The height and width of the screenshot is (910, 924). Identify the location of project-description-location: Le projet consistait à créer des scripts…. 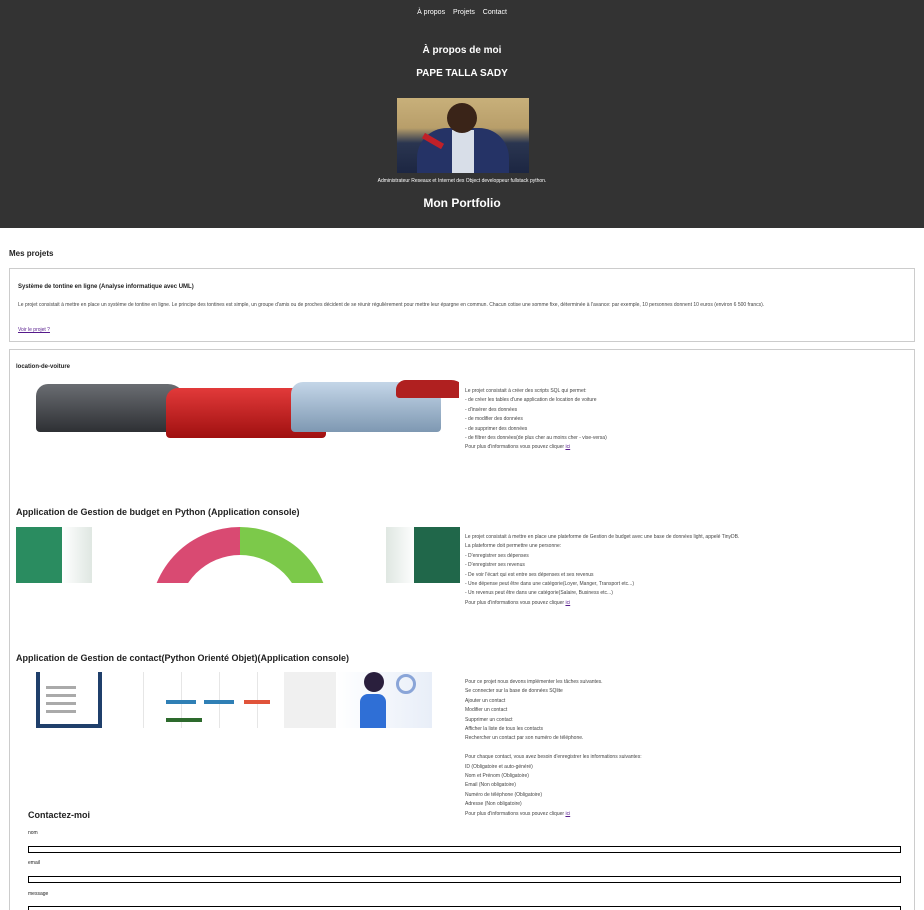
(536, 420).